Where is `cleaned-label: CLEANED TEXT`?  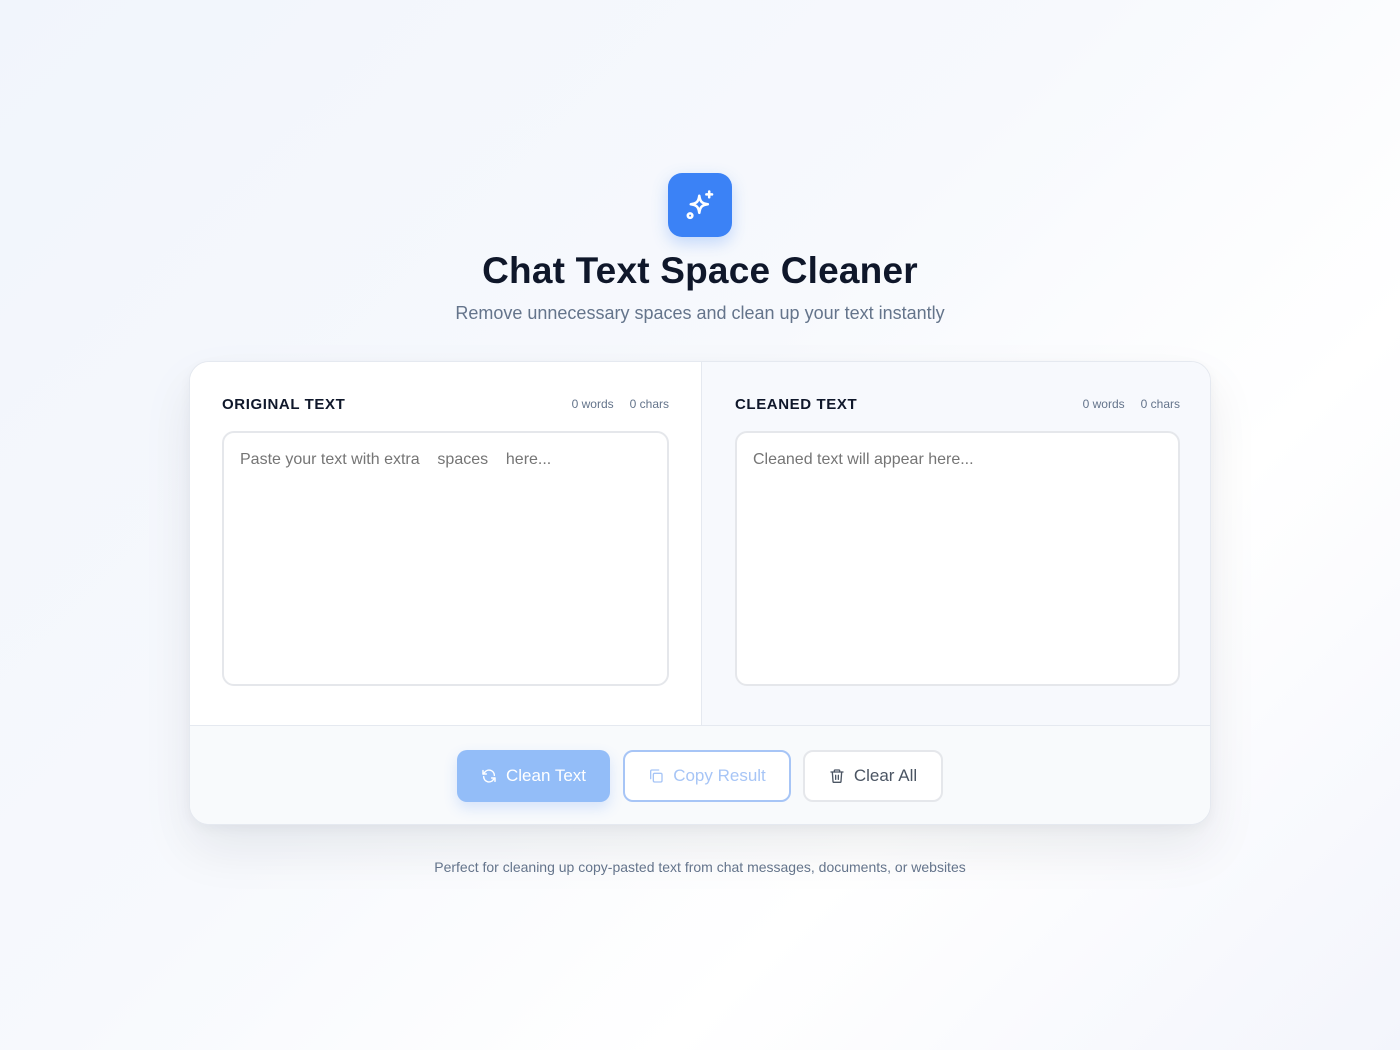 cleaned-label: CLEANED TEXT is located at coordinates (796, 404).